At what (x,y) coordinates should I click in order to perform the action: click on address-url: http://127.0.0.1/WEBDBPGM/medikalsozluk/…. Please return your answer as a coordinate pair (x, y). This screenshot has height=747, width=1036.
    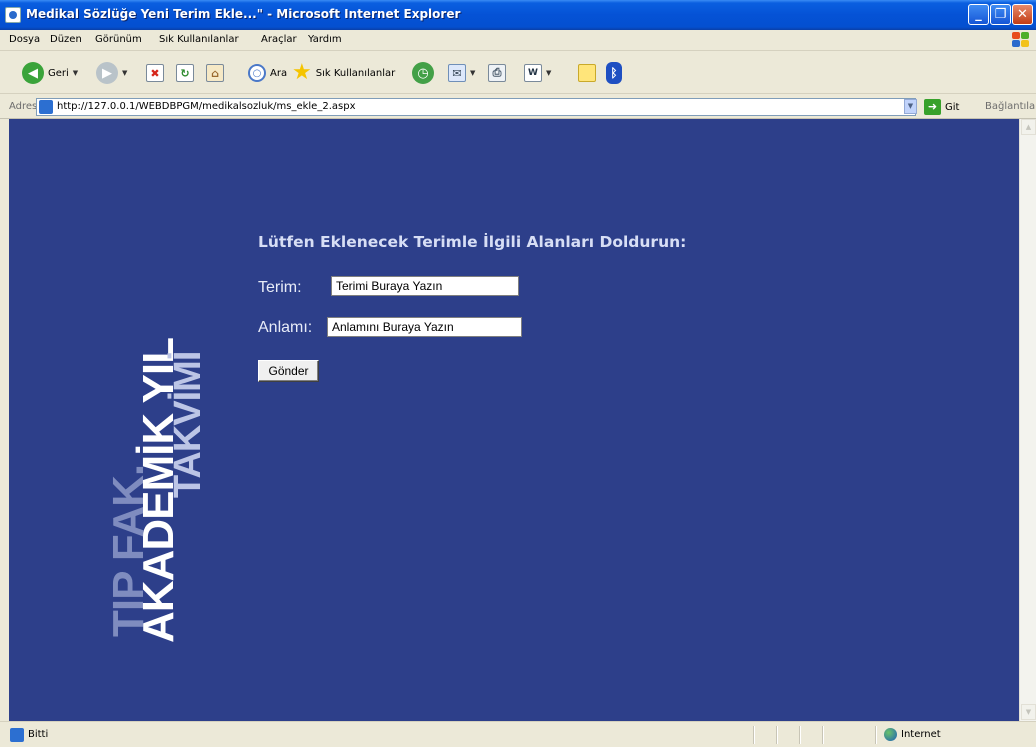
    Looking at the image, I should click on (206, 106).